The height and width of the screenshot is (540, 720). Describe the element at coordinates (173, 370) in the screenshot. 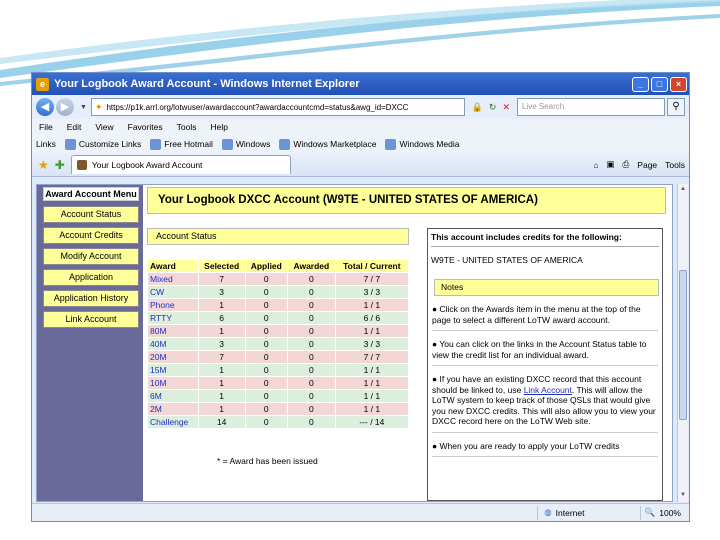

I see `award-link: 15M` at that location.